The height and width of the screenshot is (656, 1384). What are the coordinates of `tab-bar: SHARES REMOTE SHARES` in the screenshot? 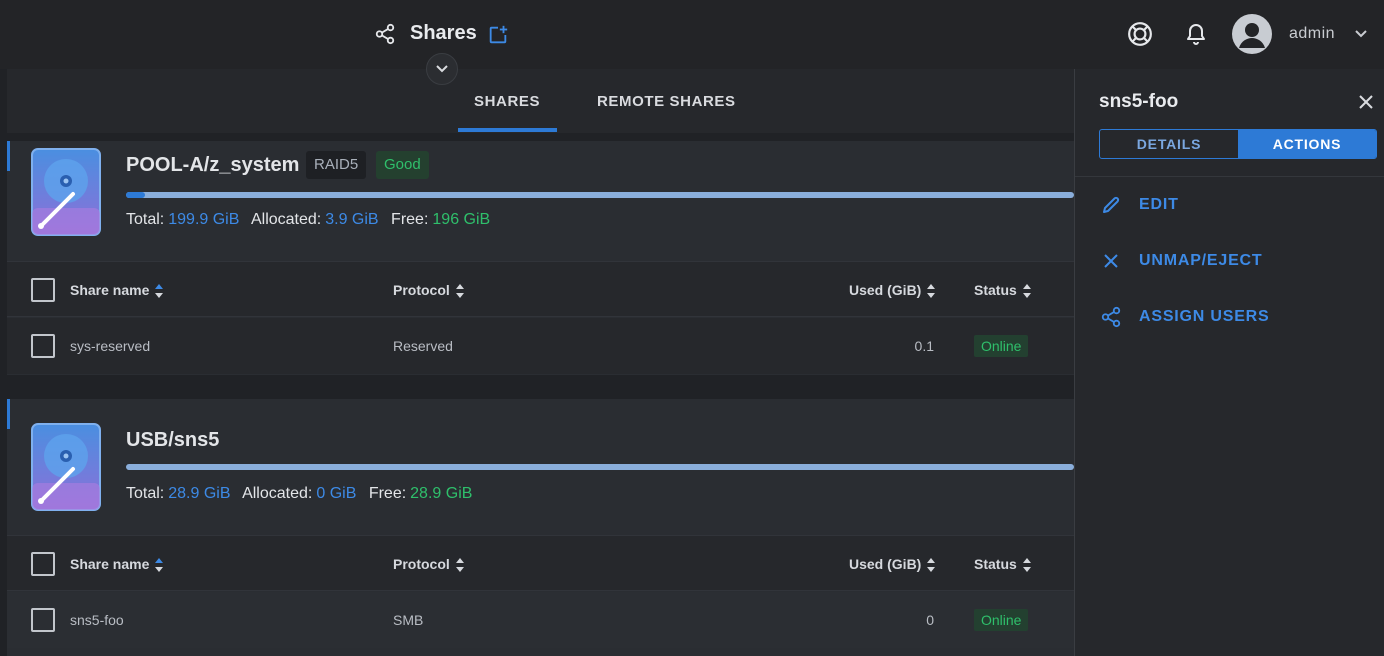 It's located at (540, 101).